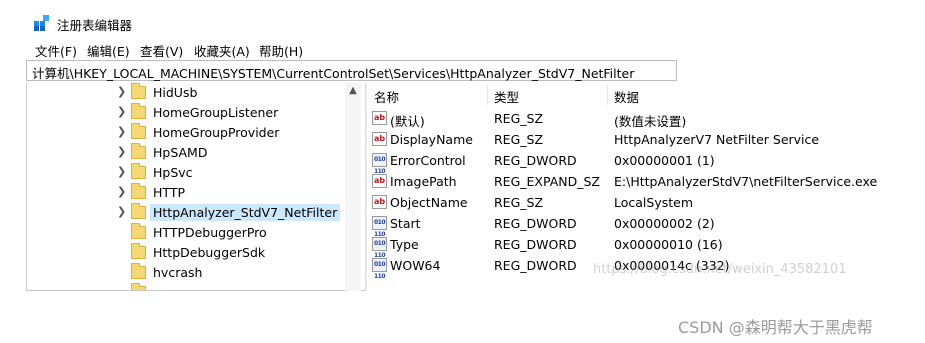 The width and height of the screenshot is (925, 343). Describe the element at coordinates (365, 187) in the screenshot. I see `pane-splitter` at that location.